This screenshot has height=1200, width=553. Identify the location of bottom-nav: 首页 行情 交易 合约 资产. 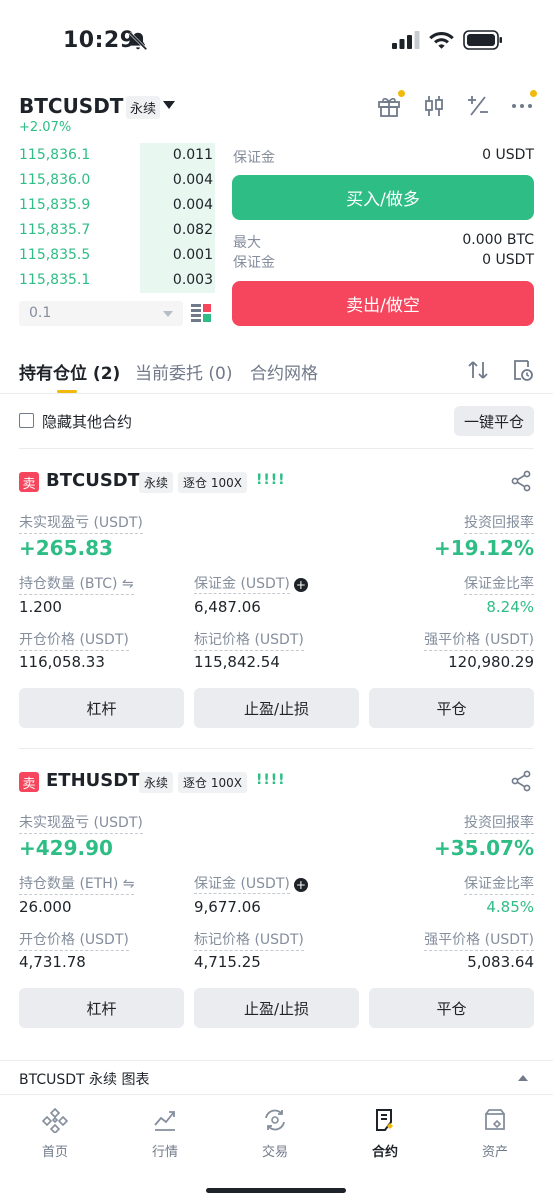
(276, 1147).